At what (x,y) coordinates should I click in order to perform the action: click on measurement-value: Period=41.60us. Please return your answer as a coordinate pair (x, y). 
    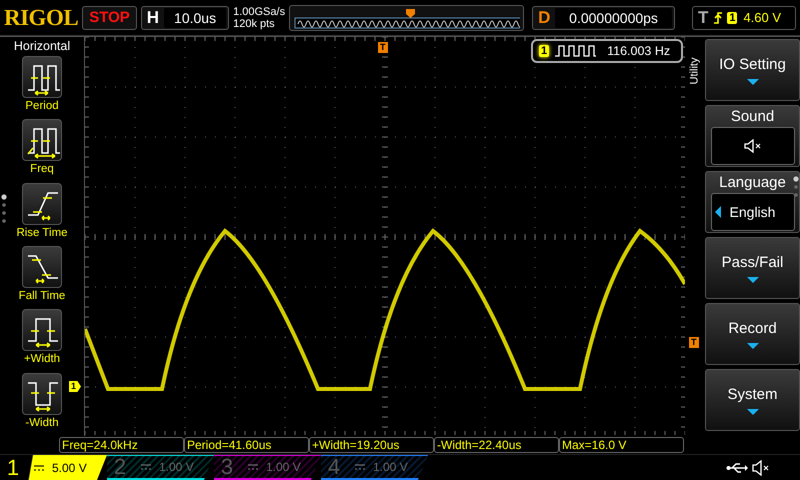
    Looking at the image, I should click on (246, 445).